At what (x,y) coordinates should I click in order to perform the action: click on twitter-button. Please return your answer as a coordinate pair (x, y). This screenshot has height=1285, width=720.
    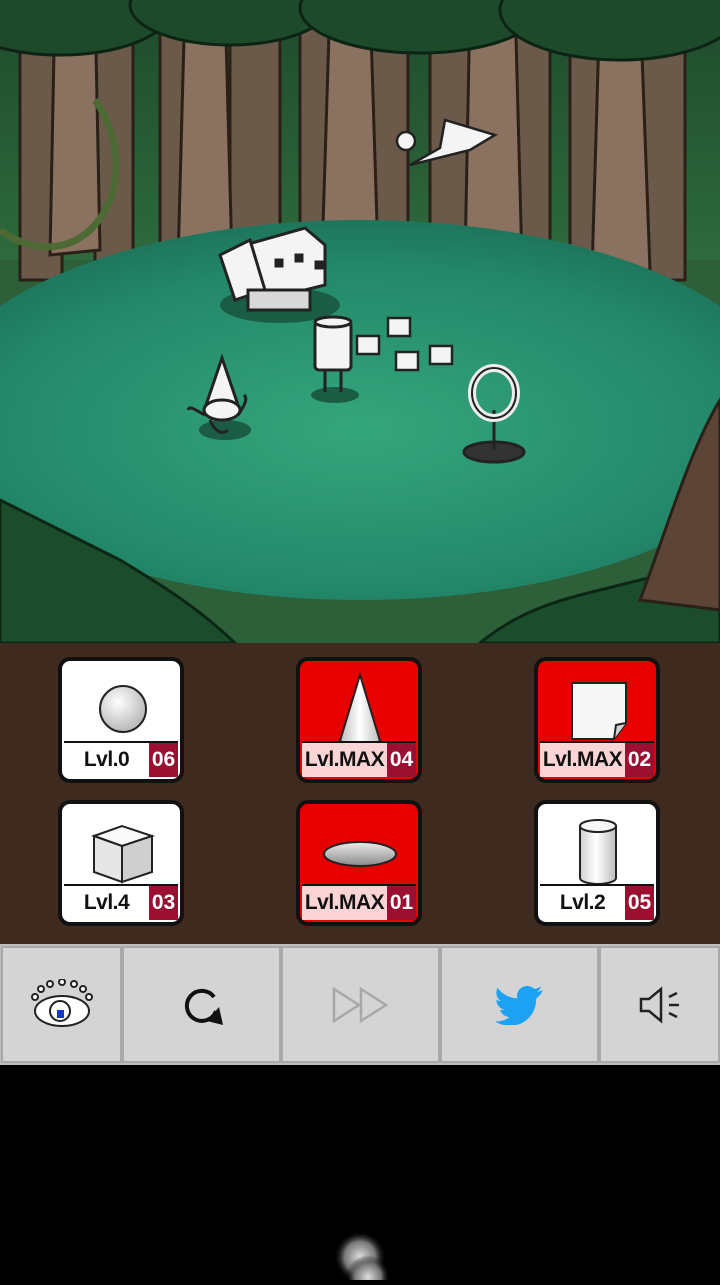
    Looking at the image, I should click on (519, 1004).